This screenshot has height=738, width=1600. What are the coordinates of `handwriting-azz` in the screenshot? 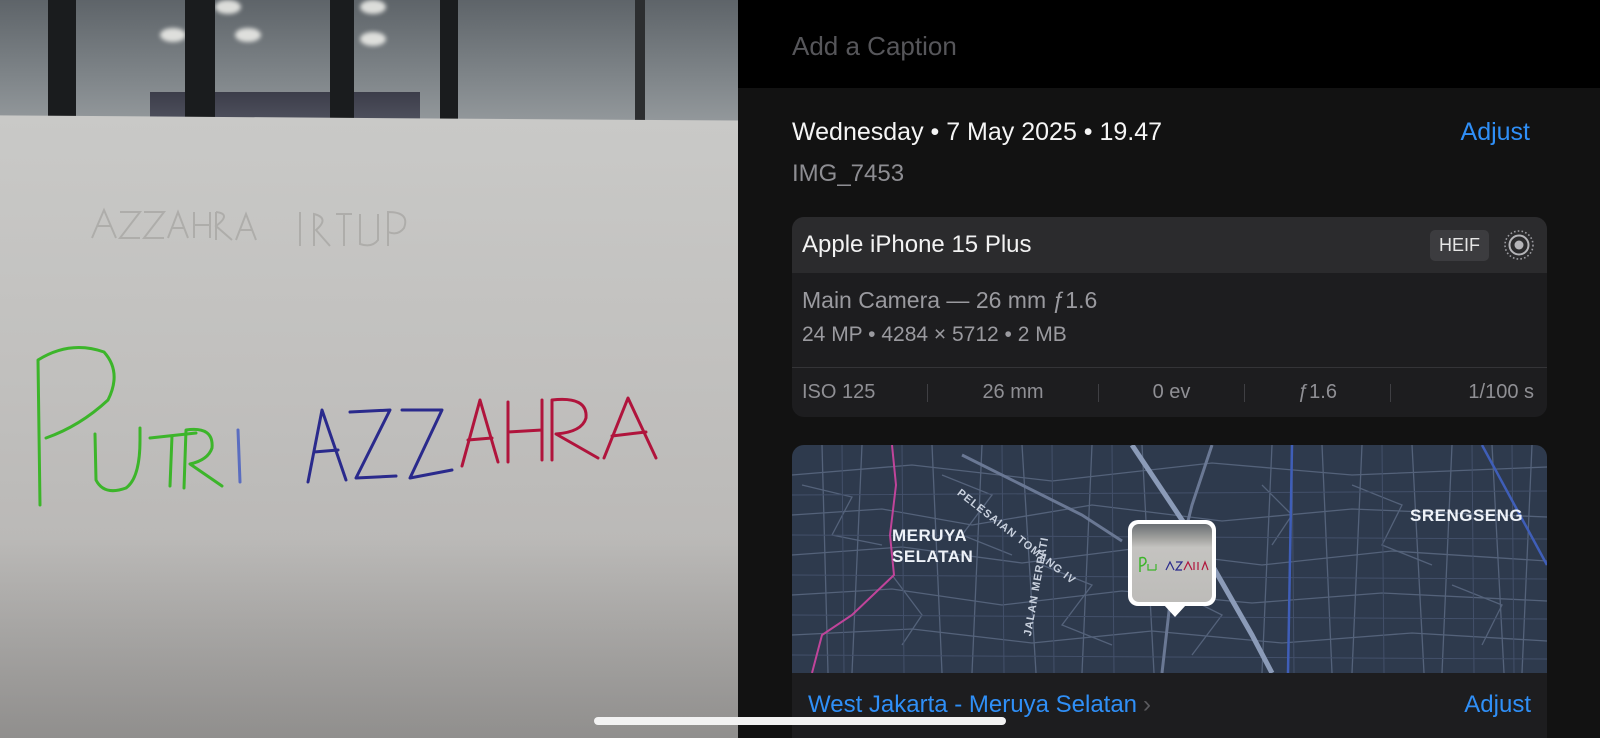 It's located at (380, 446).